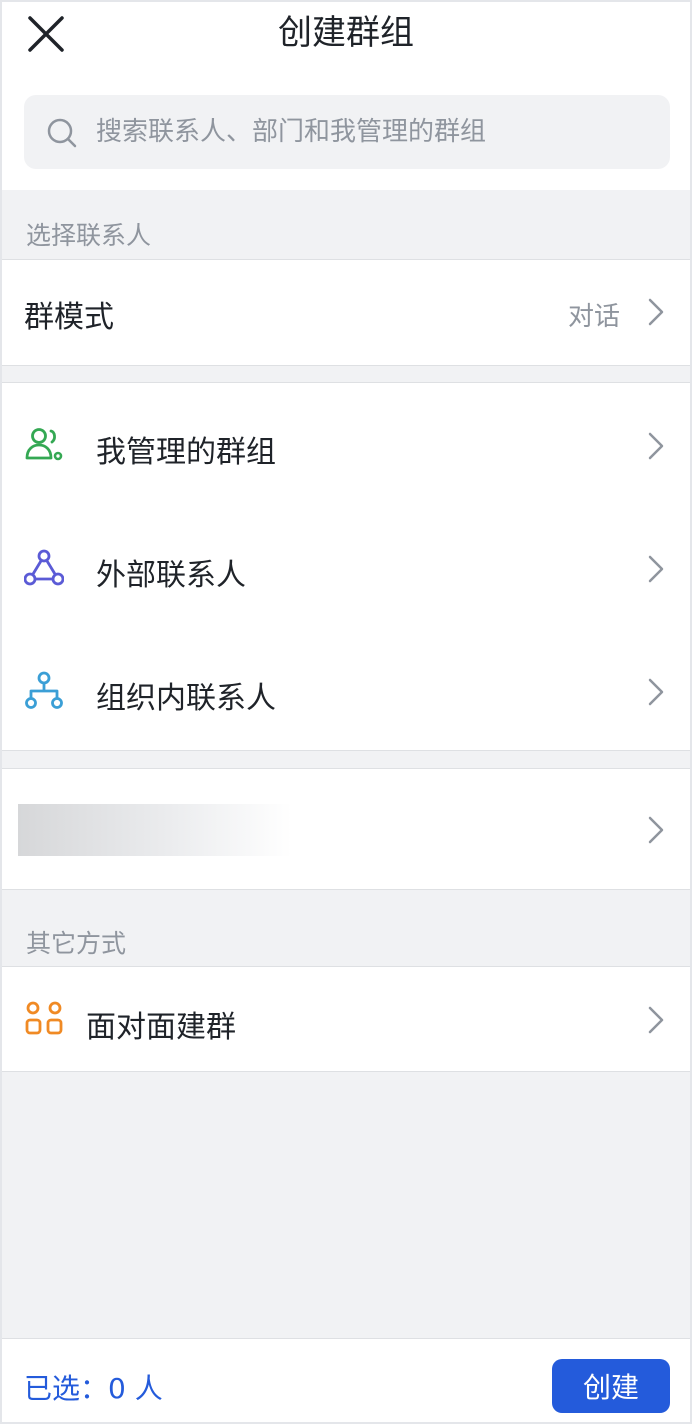  What do you see at coordinates (611, 1386) in the screenshot?
I see `create-button: 创建` at bounding box center [611, 1386].